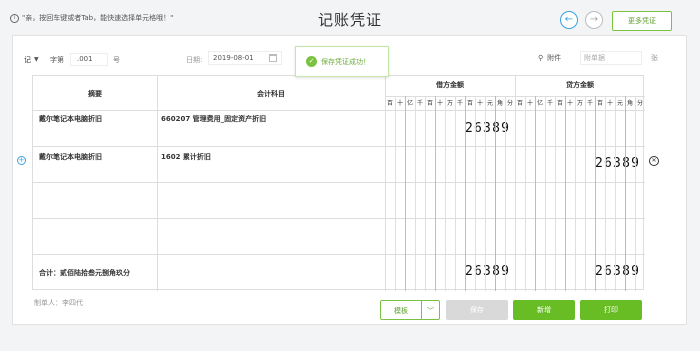 The image size is (700, 351). Describe the element at coordinates (618, 271) in the screenshot. I see `total-credit: 26389` at that location.